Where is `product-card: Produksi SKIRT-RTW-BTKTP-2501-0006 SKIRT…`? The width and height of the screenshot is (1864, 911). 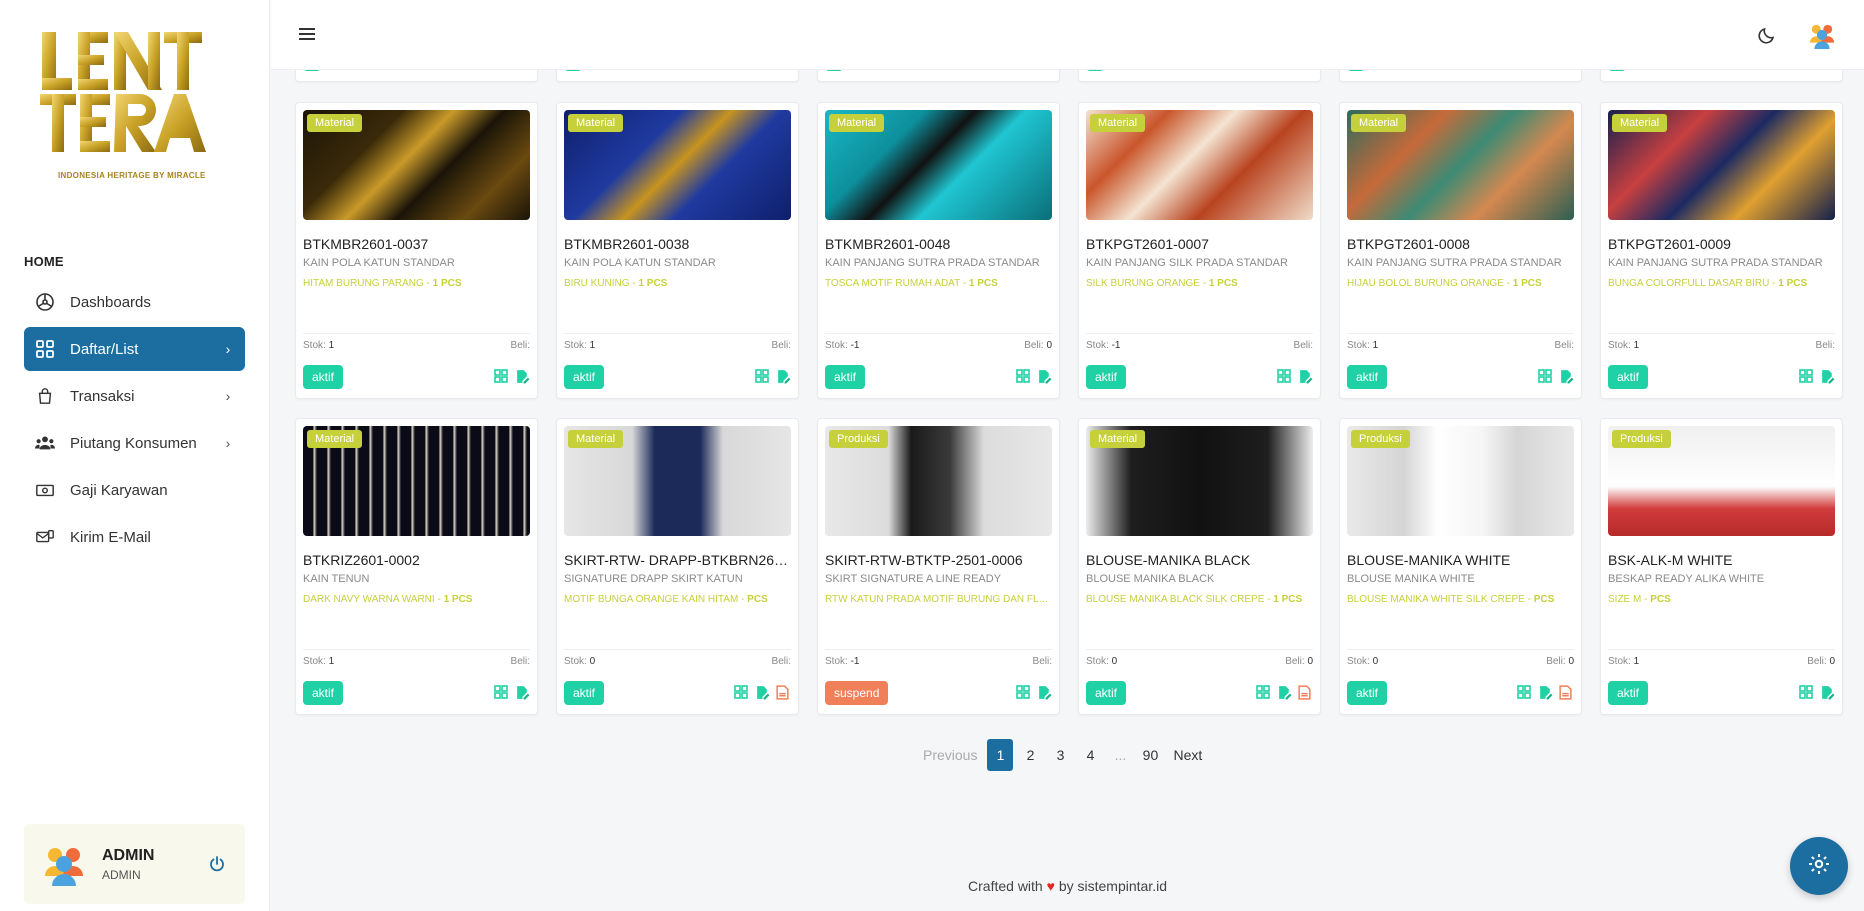
product-card: Produksi SKIRT-RTW-BTKTP-2501-0006 SKIRT… is located at coordinates (938, 566).